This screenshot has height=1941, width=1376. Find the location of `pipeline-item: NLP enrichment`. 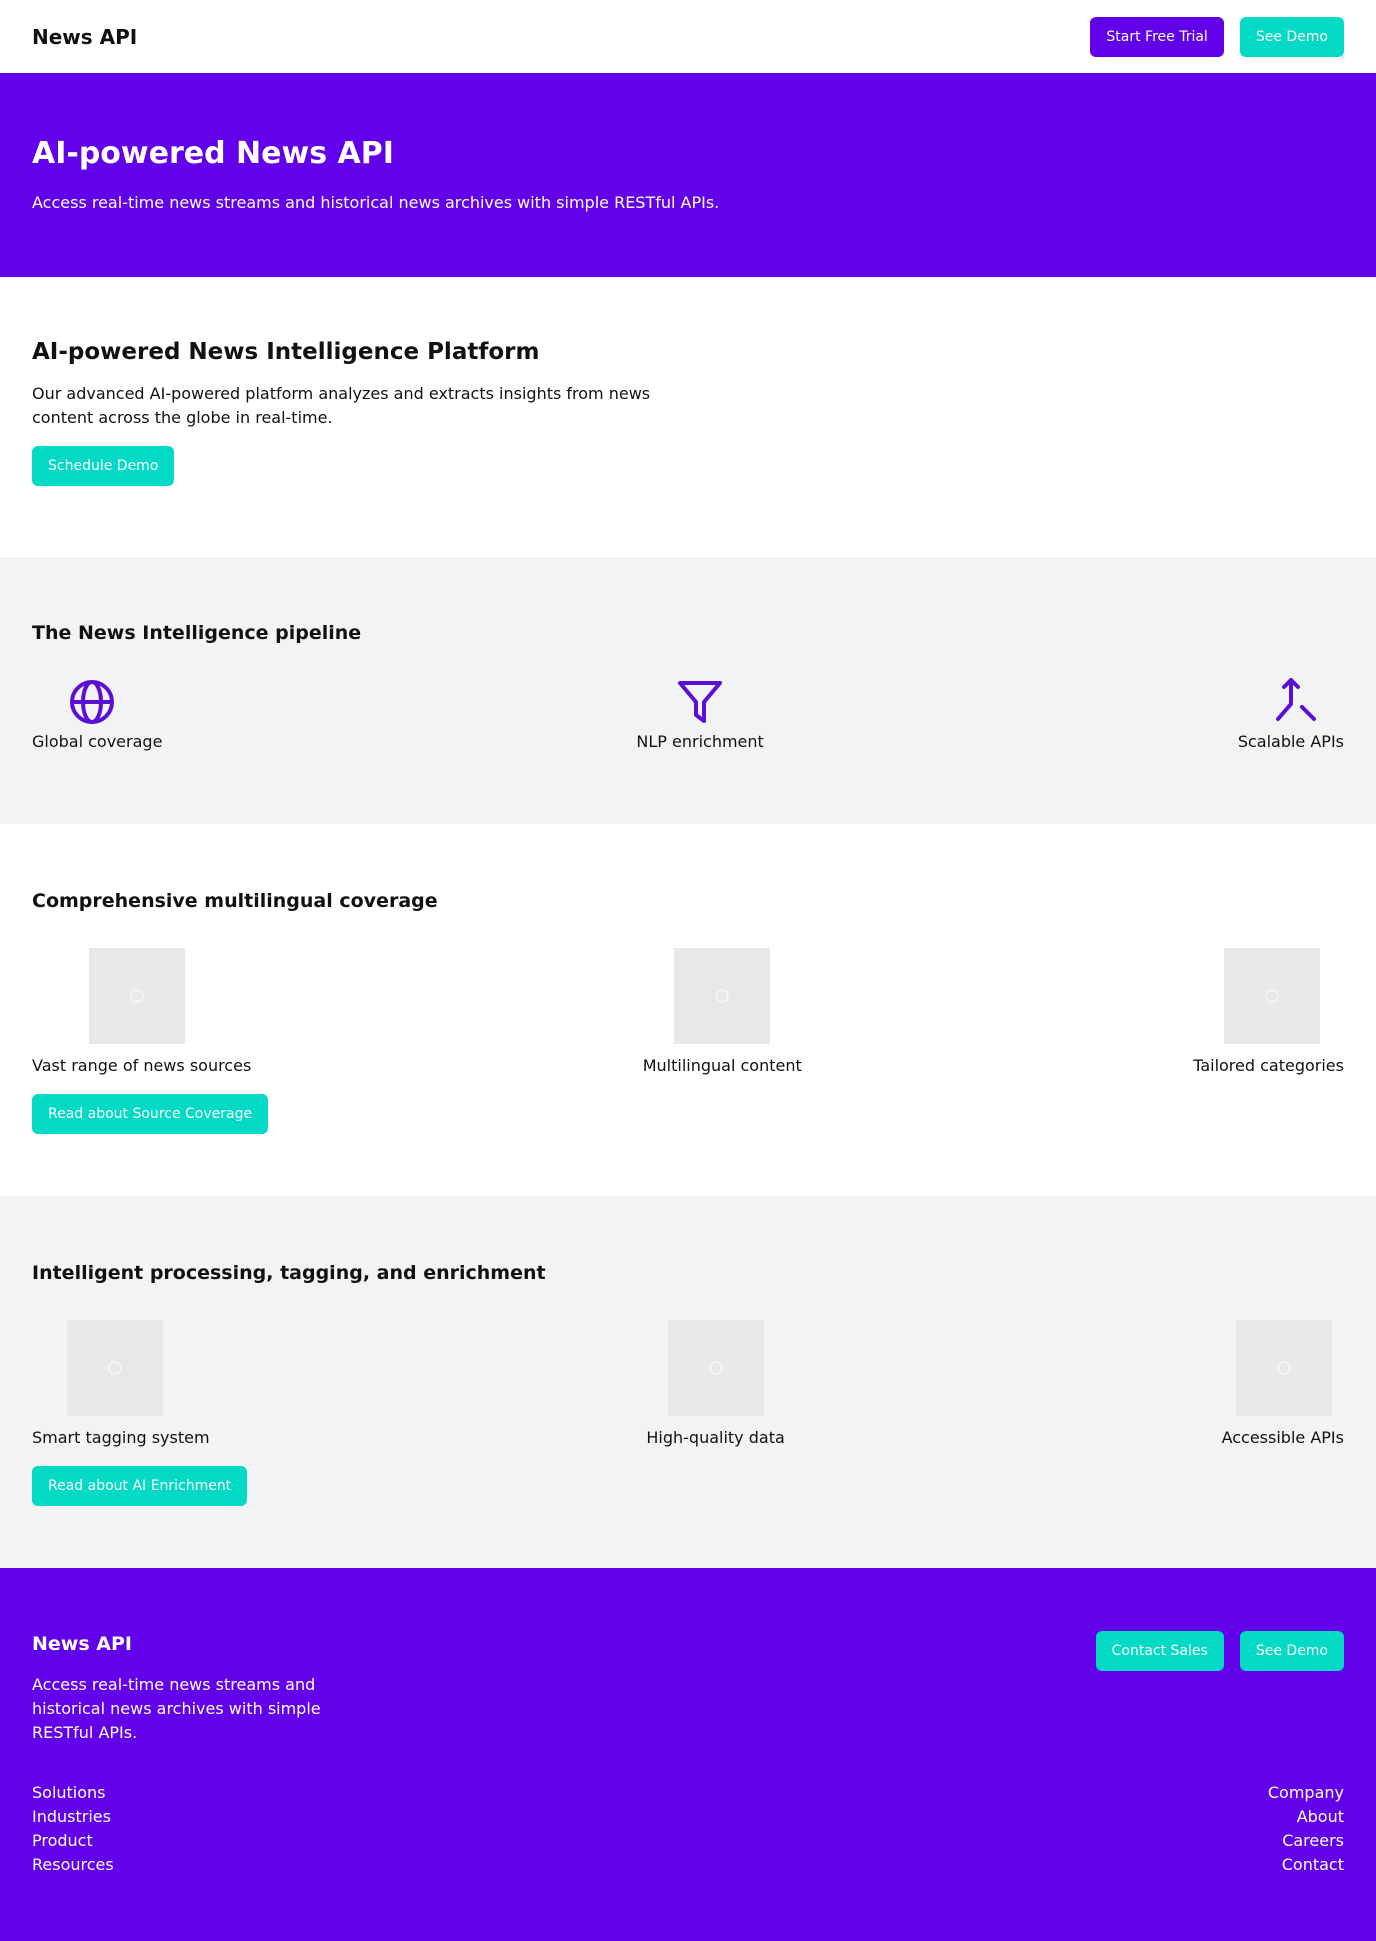

pipeline-item: NLP enrichment is located at coordinates (700, 714).